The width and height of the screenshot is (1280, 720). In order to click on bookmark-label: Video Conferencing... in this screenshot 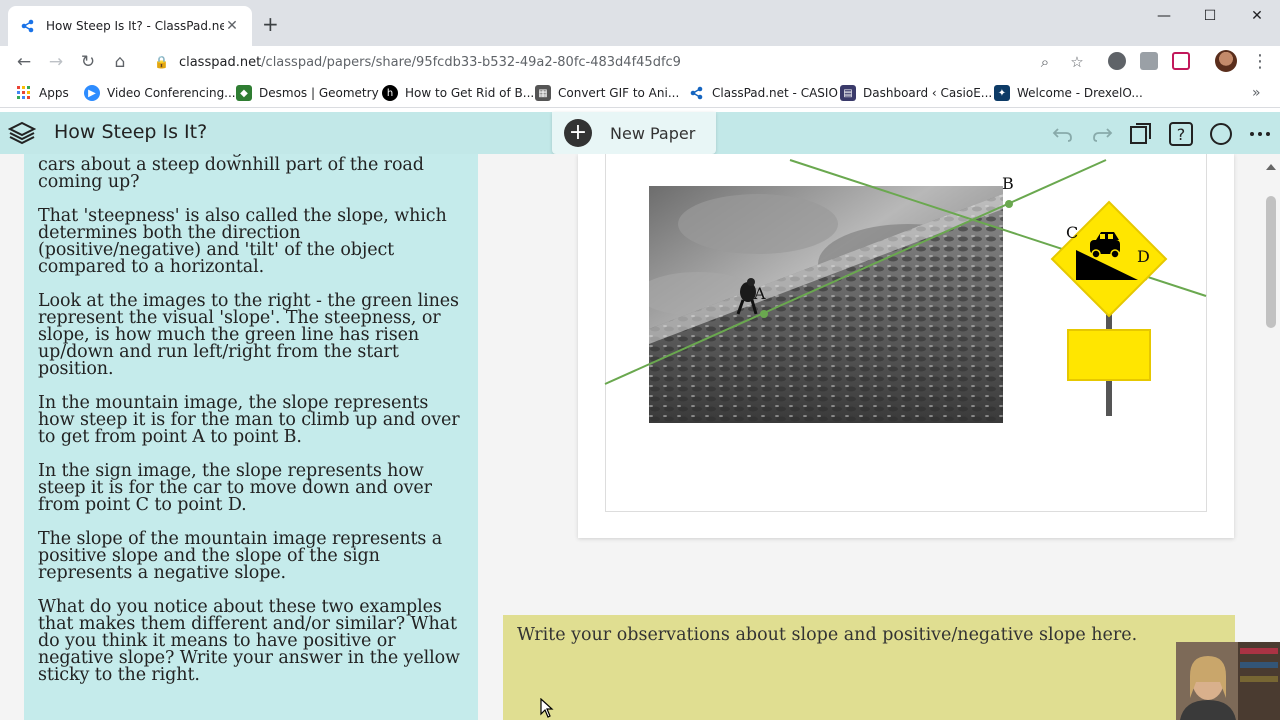, I will do `click(171, 93)`.